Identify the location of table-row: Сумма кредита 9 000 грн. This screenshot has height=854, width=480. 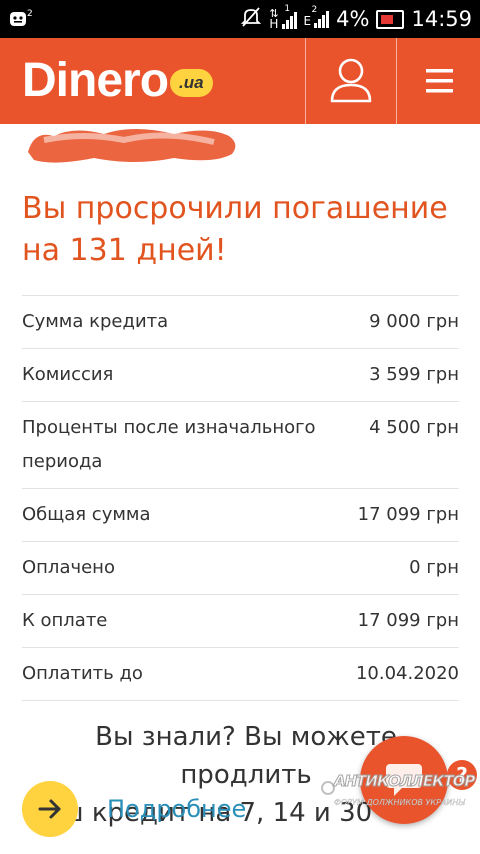
(240, 322).